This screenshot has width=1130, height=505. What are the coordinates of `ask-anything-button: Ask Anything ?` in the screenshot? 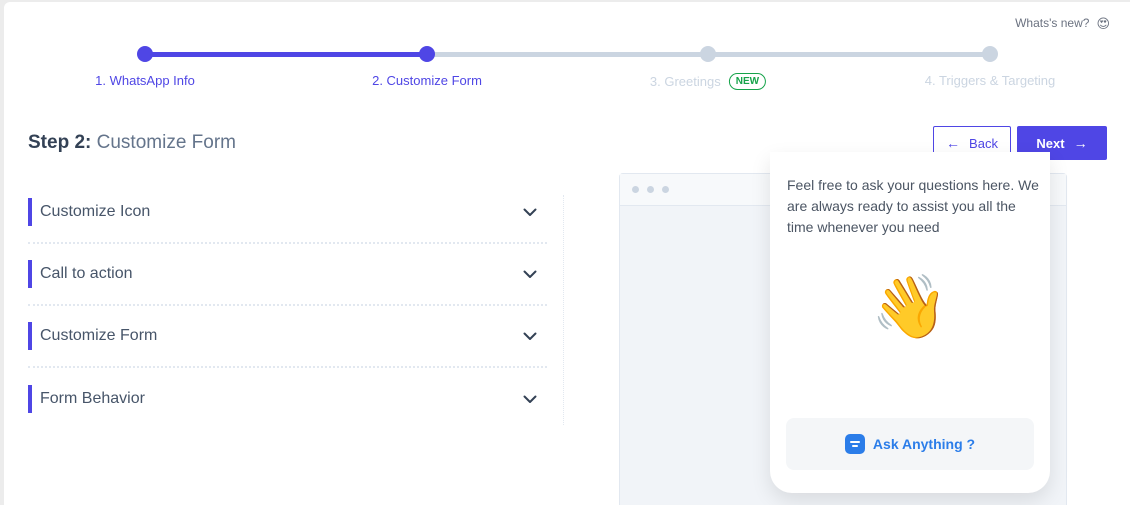 It's located at (910, 444).